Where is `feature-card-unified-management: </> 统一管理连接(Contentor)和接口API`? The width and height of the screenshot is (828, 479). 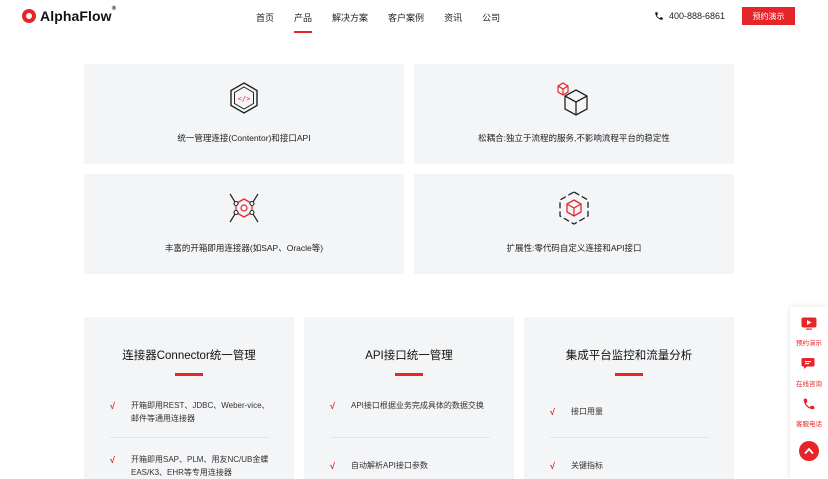 feature-card-unified-management: </> 统一管理连接(Contentor)和接口API is located at coordinates (244, 114).